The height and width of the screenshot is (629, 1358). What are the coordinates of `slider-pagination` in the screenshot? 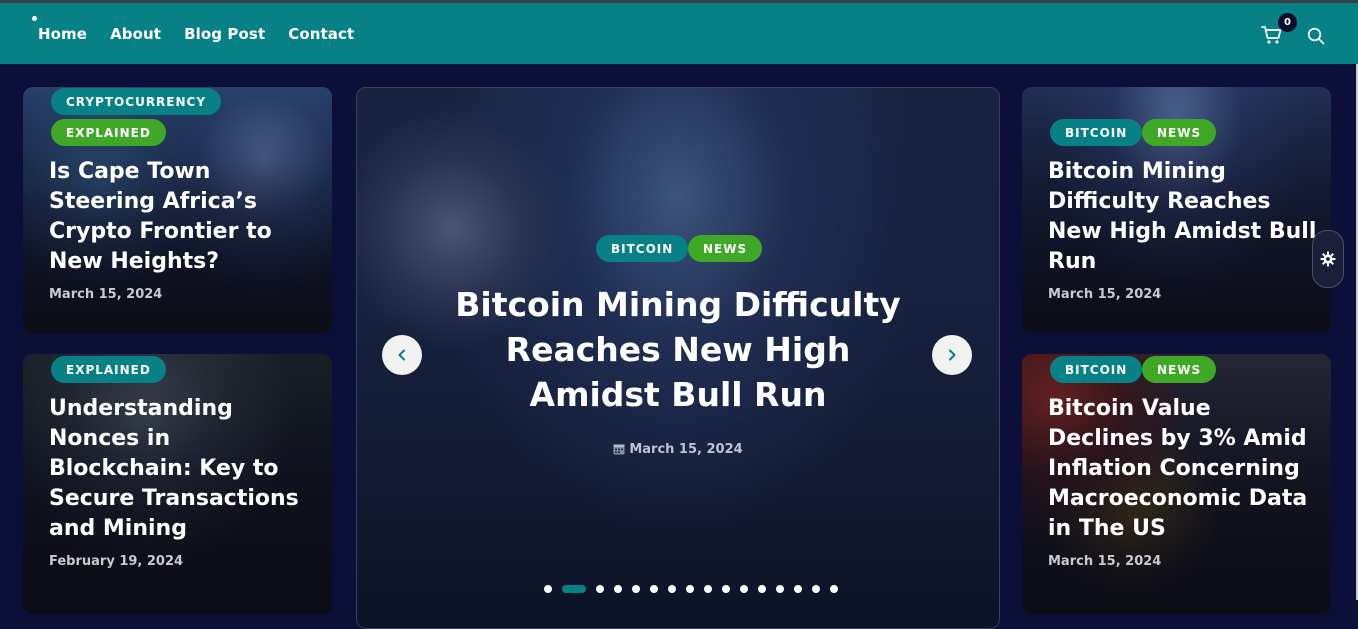 It's located at (696, 589).